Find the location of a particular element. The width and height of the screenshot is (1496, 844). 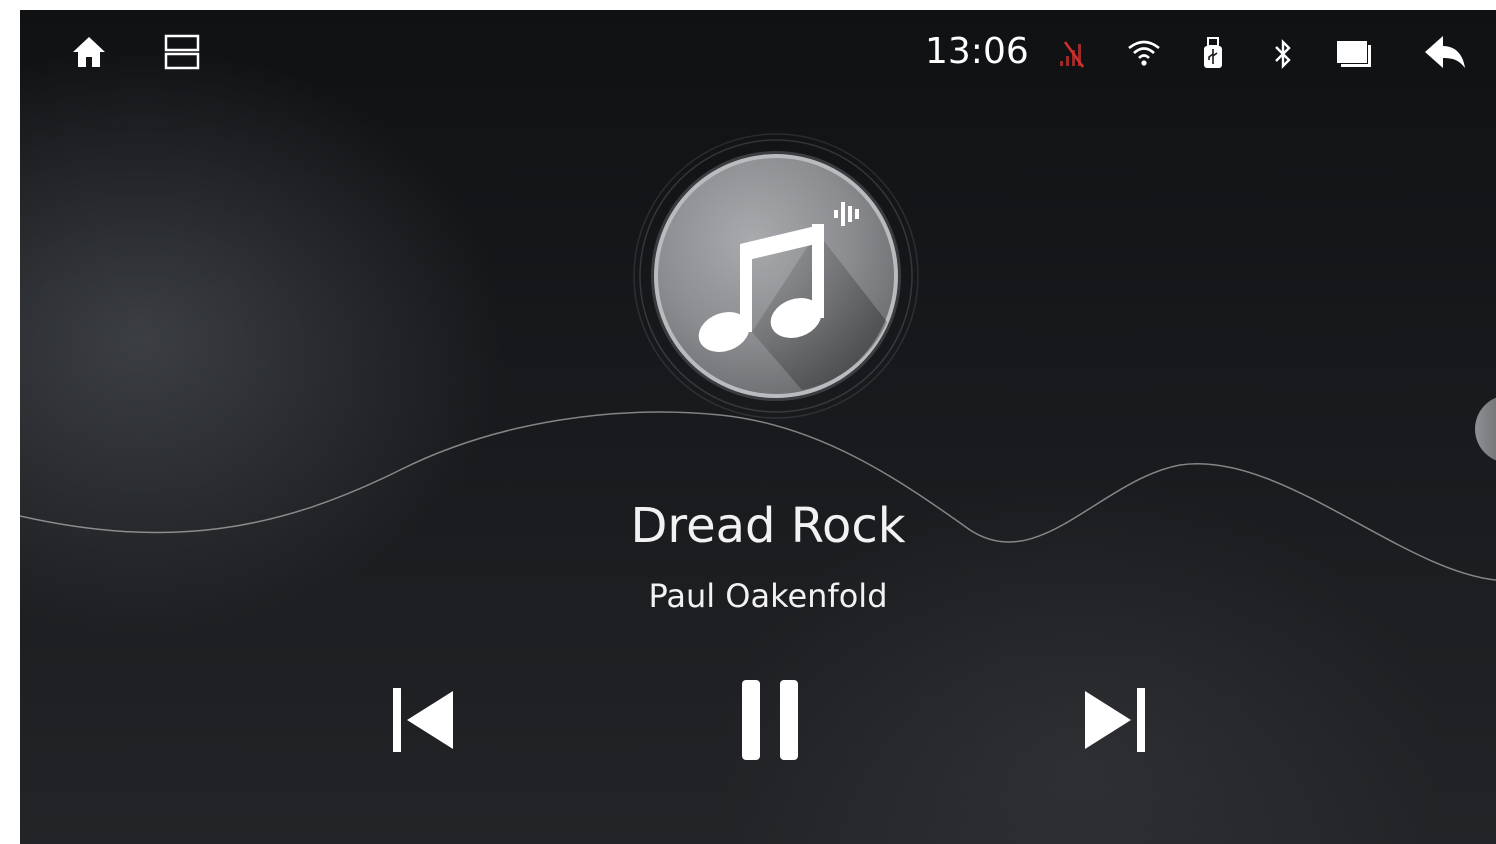

artist-name: Paul Oakenfold is located at coordinates (768, 596).